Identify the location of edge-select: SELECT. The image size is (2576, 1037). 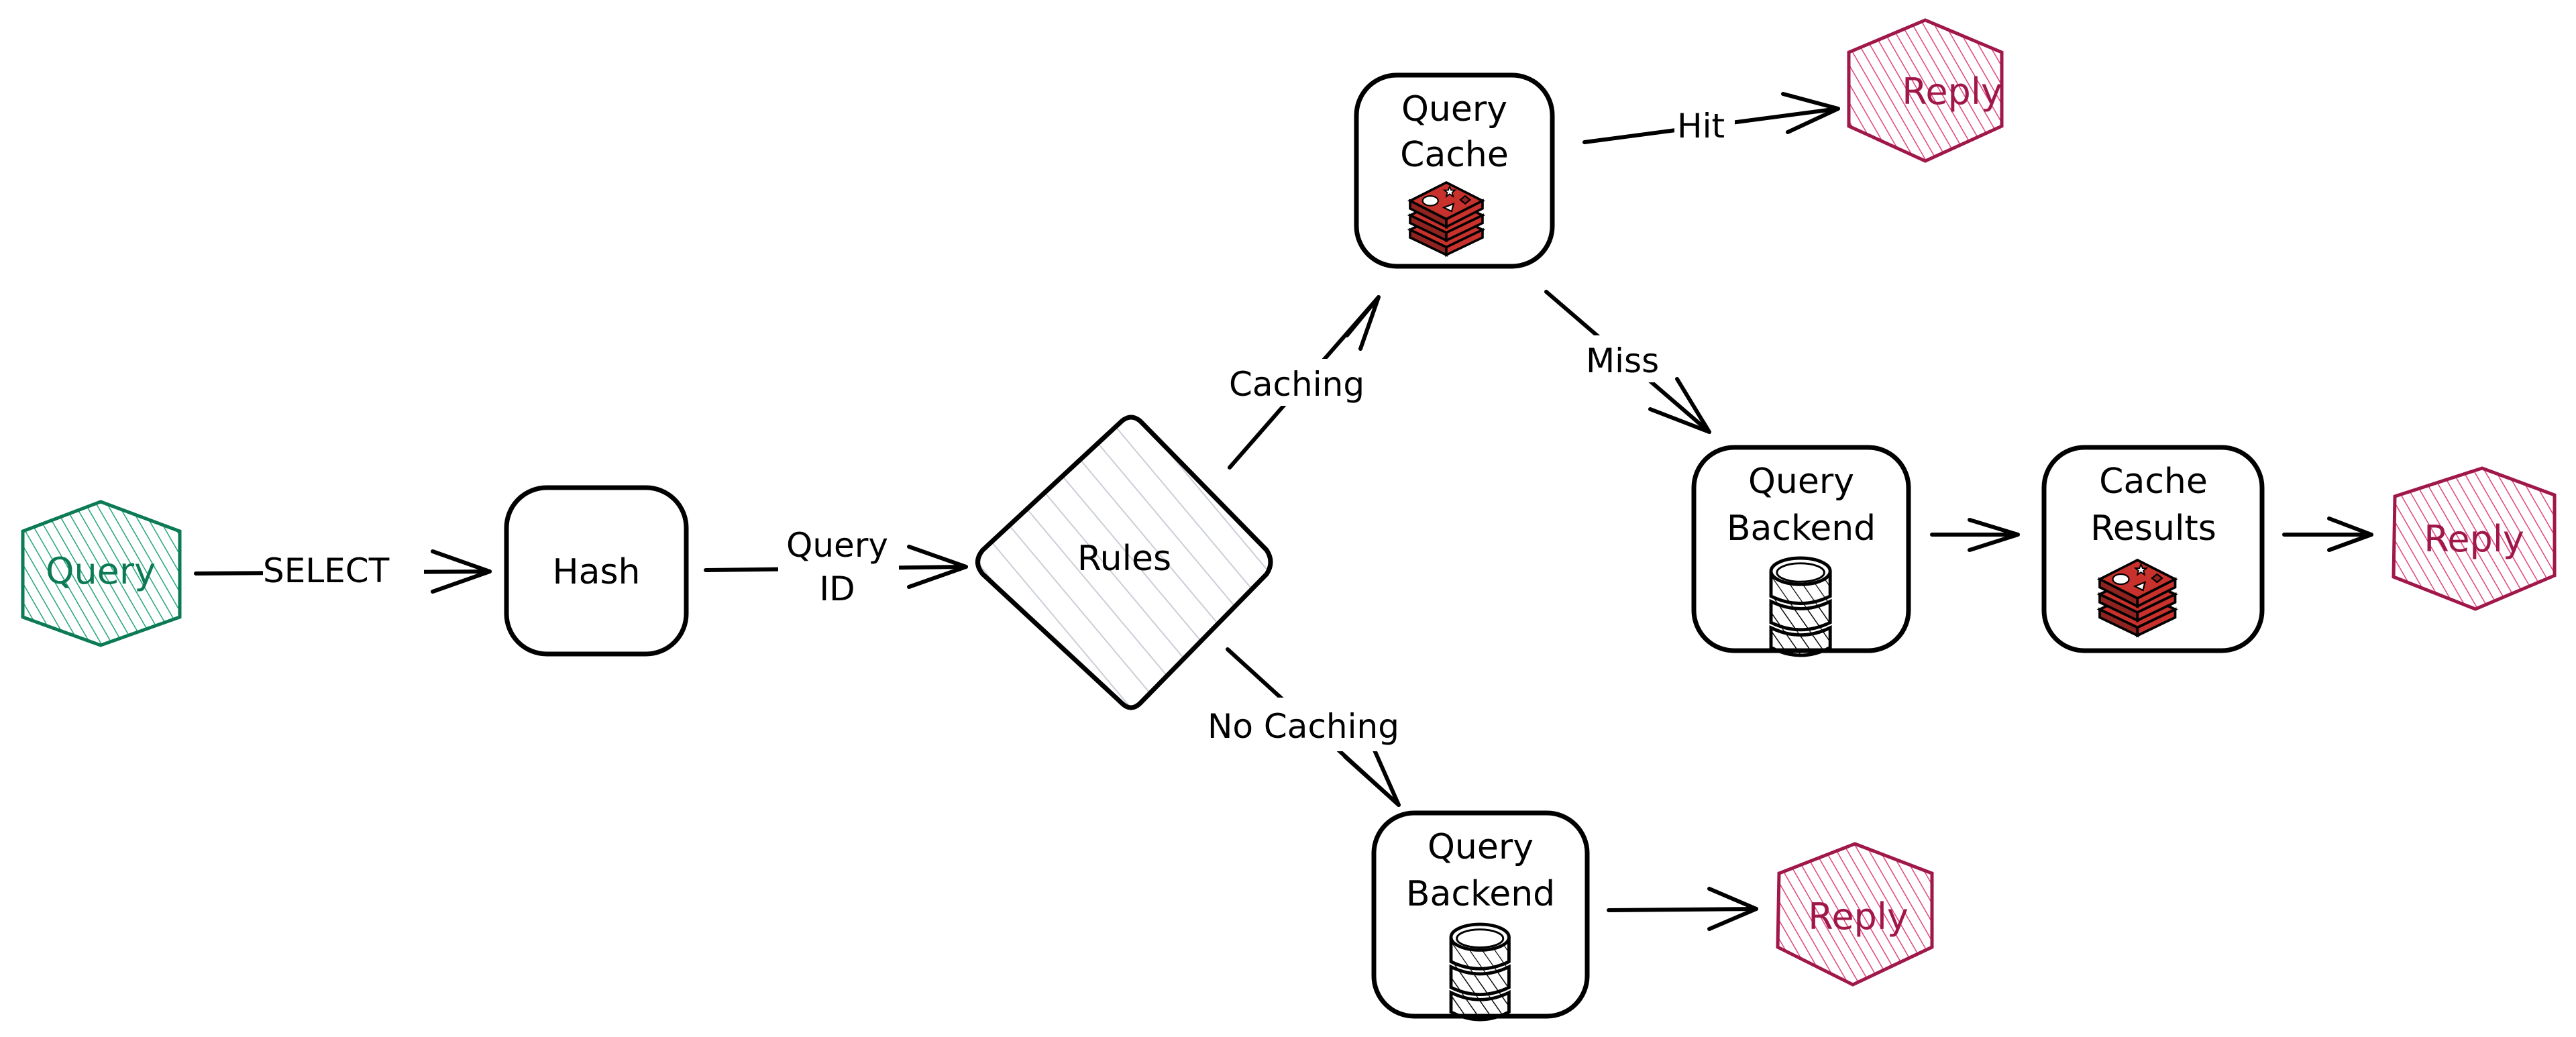
(343, 571).